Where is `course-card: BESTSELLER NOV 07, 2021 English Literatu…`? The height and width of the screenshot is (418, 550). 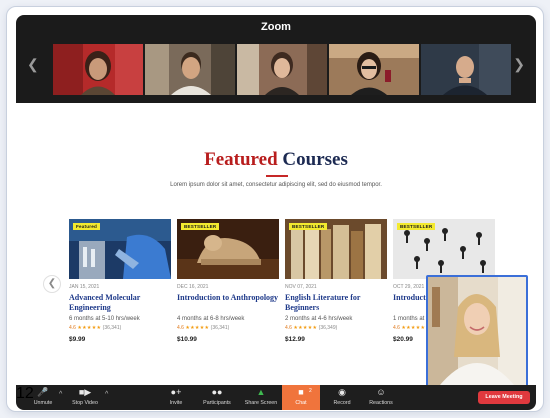
course-card: BESTSELLER NOV 07, 2021 English Literatu… is located at coordinates (336, 281).